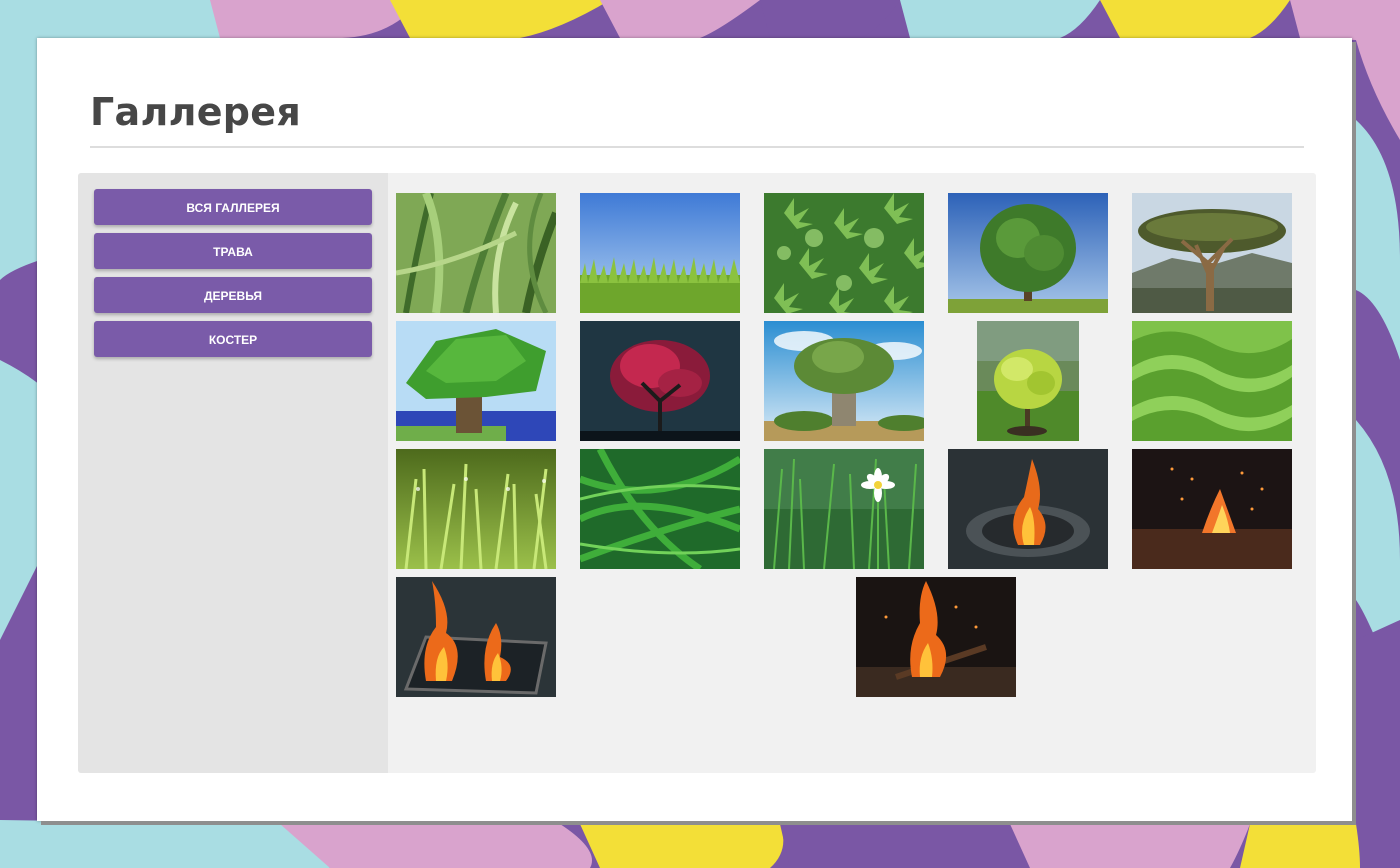  What do you see at coordinates (476, 253) in the screenshot?
I see `gallery-image-grass-closeup` at bounding box center [476, 253].